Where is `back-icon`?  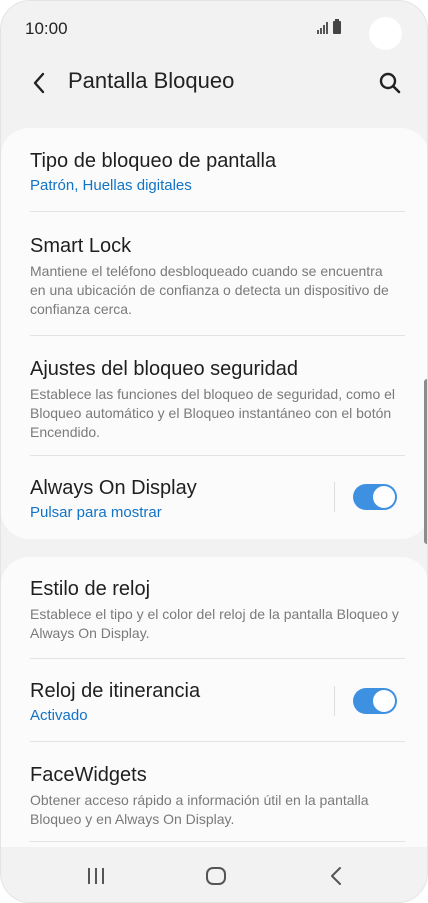 back-icon is located at coordinates (336, 876).